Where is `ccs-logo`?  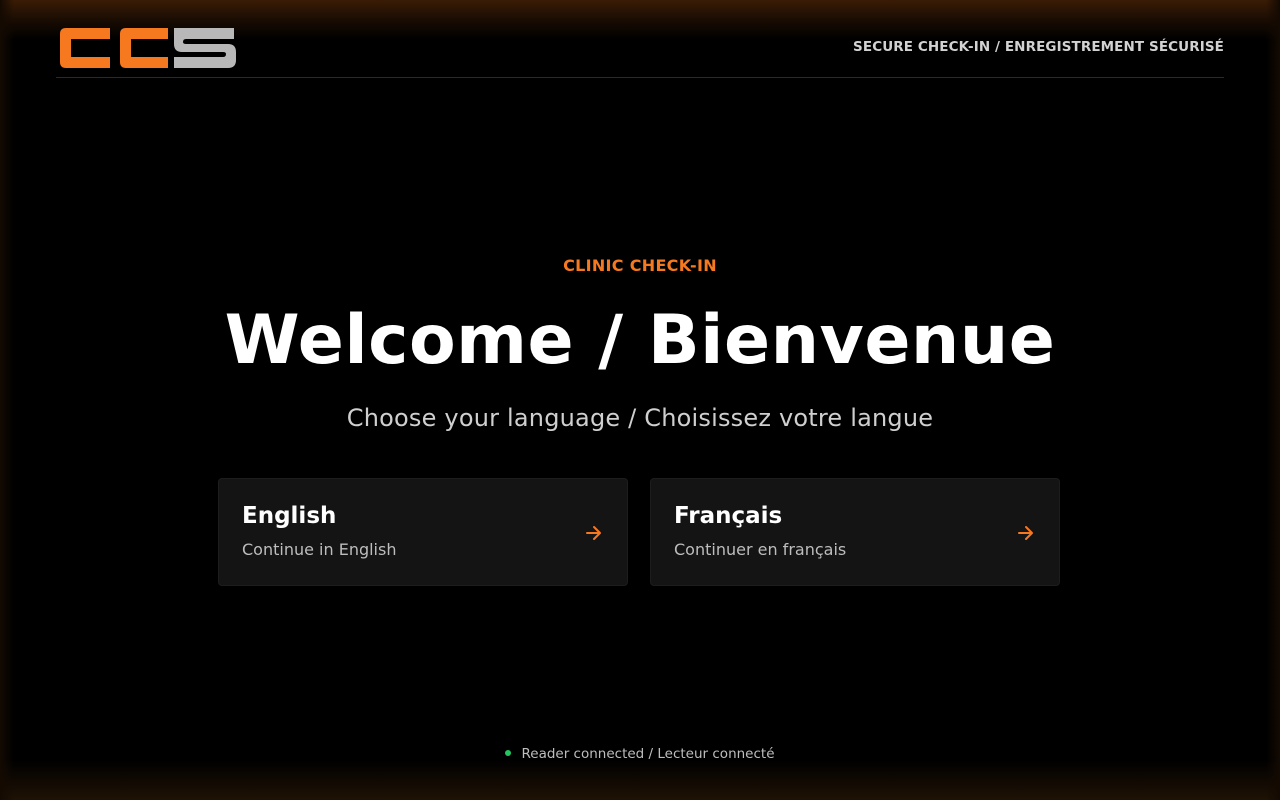
ccs-logo is located at coordinates (148, 48).